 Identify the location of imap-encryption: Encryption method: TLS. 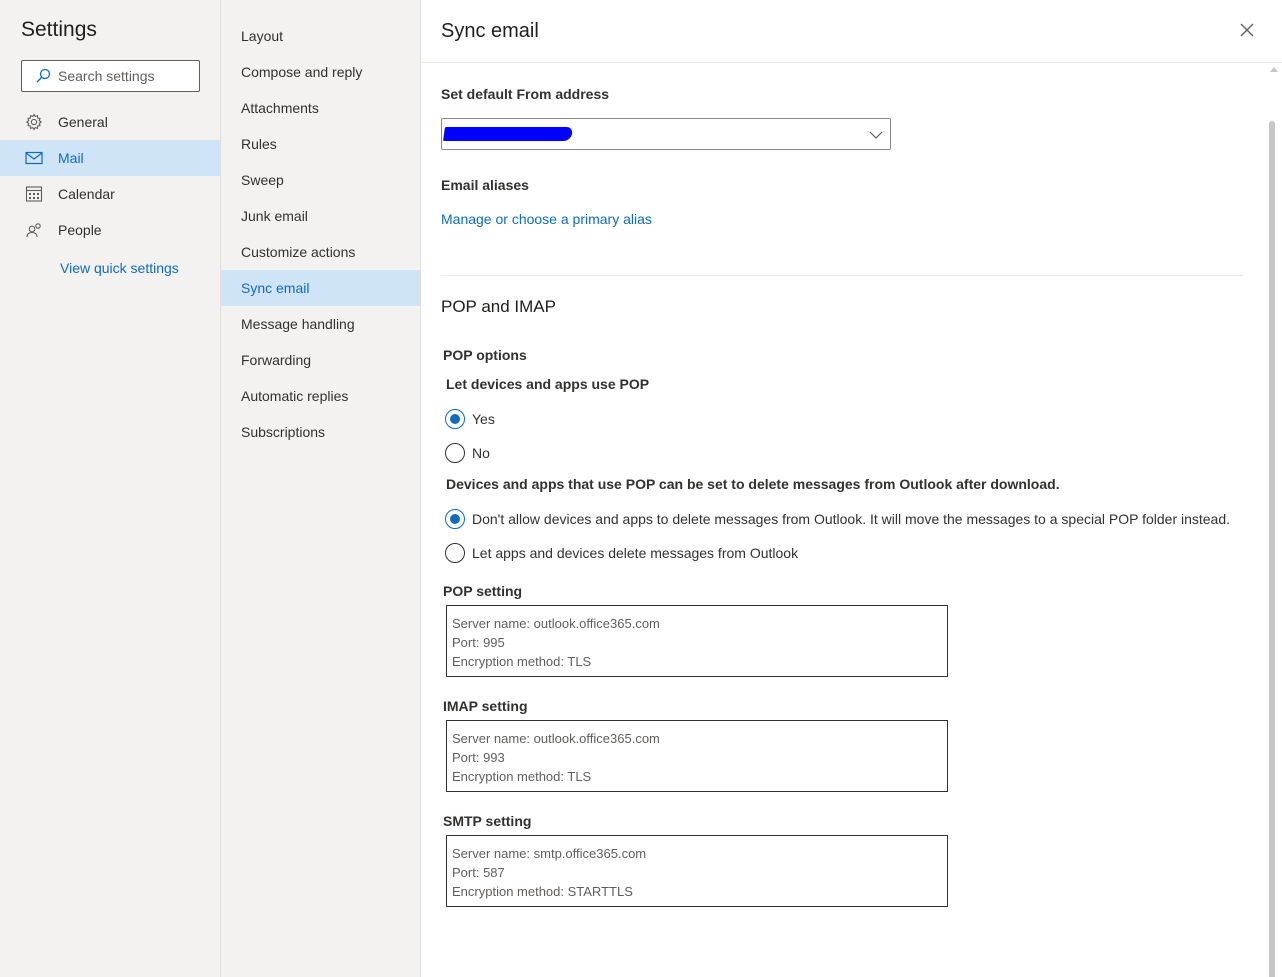
(522, 776).